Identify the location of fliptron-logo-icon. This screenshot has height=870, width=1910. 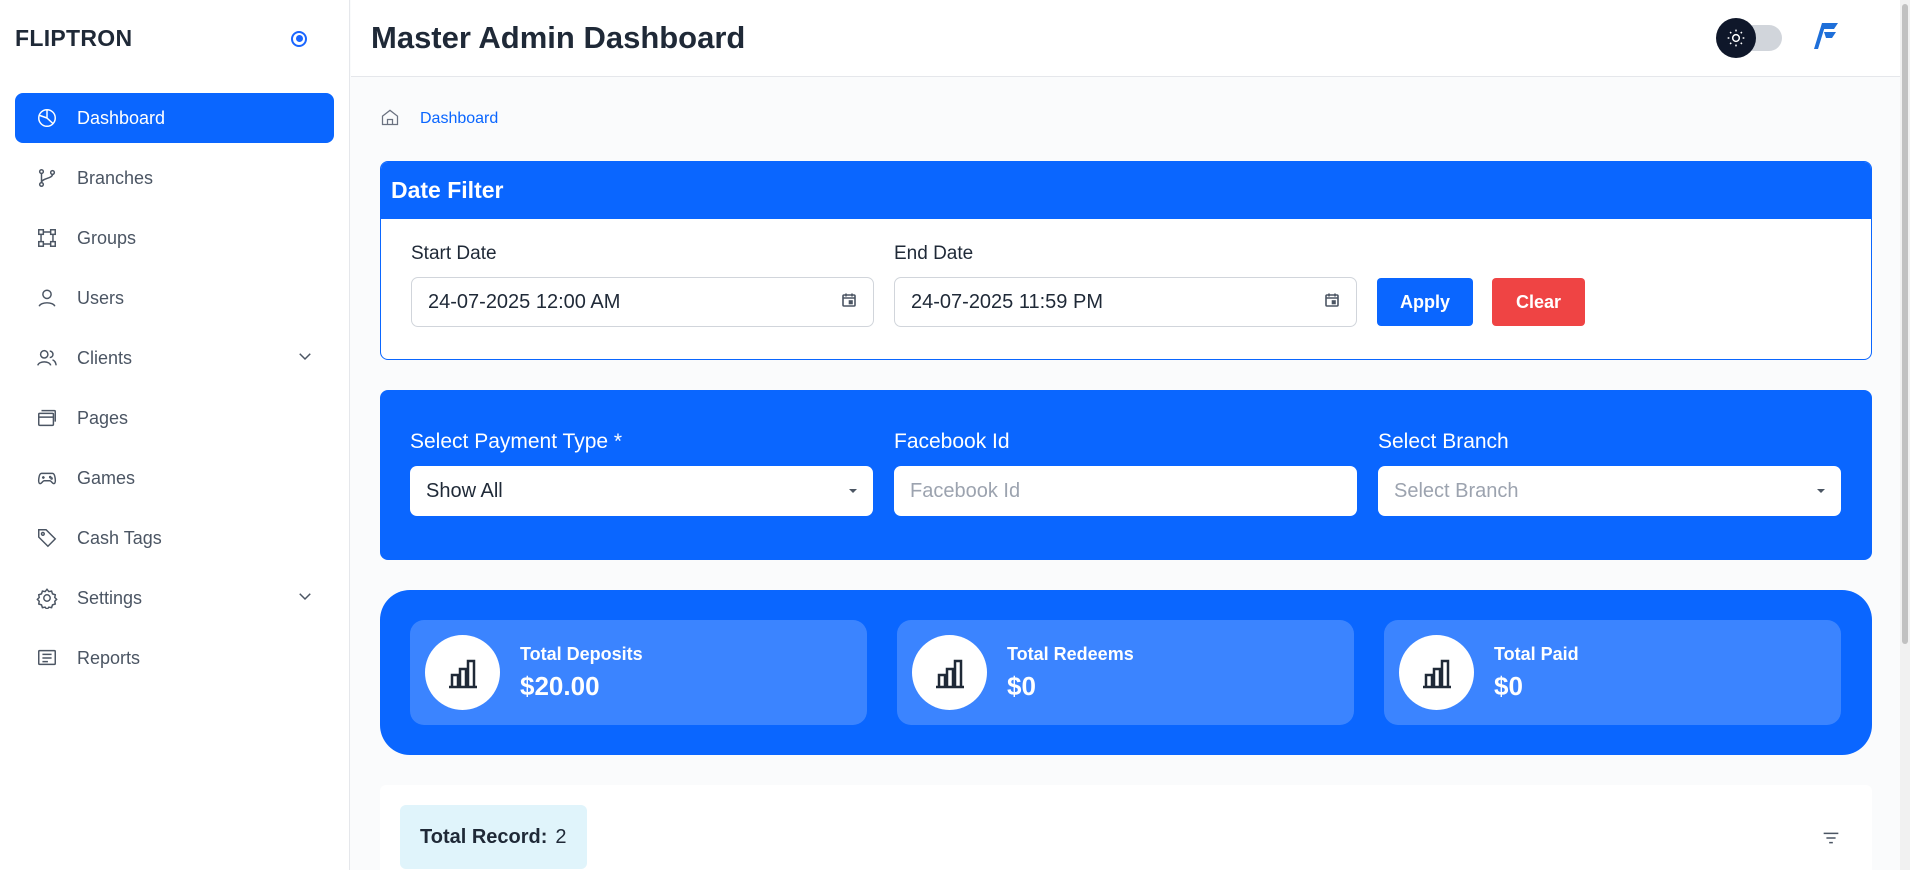
(1826, 38).